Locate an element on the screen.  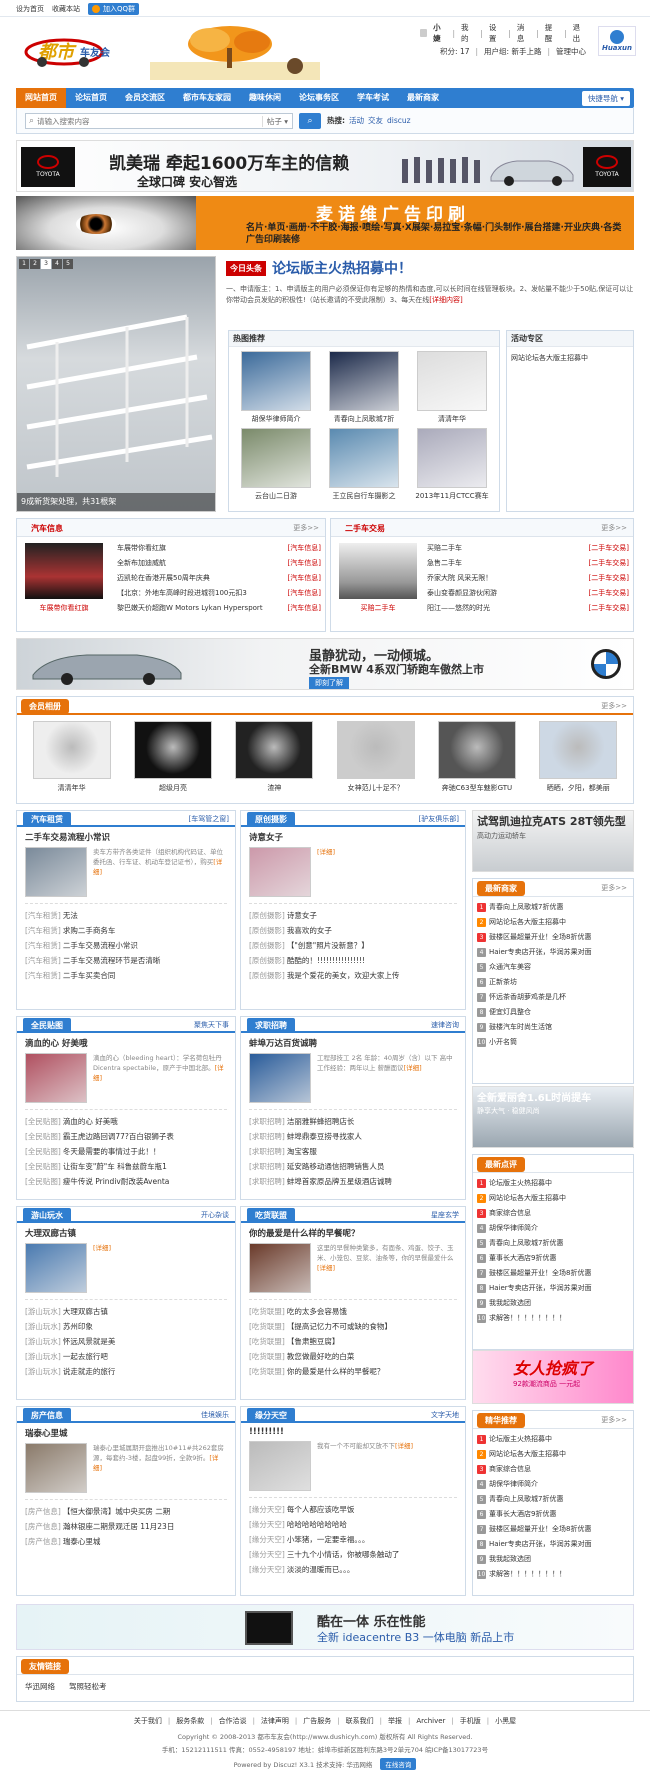
list-item: 全新布加迪威航 [汽车信息] is located at coordinates (219, 563).